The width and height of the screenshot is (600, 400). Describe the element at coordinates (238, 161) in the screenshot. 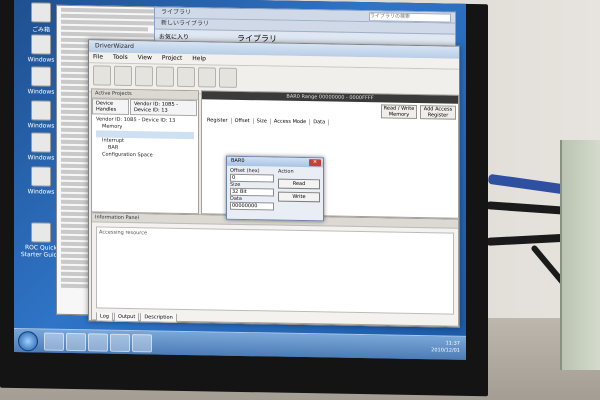

I see `dialog-title: BAR0` at that location.